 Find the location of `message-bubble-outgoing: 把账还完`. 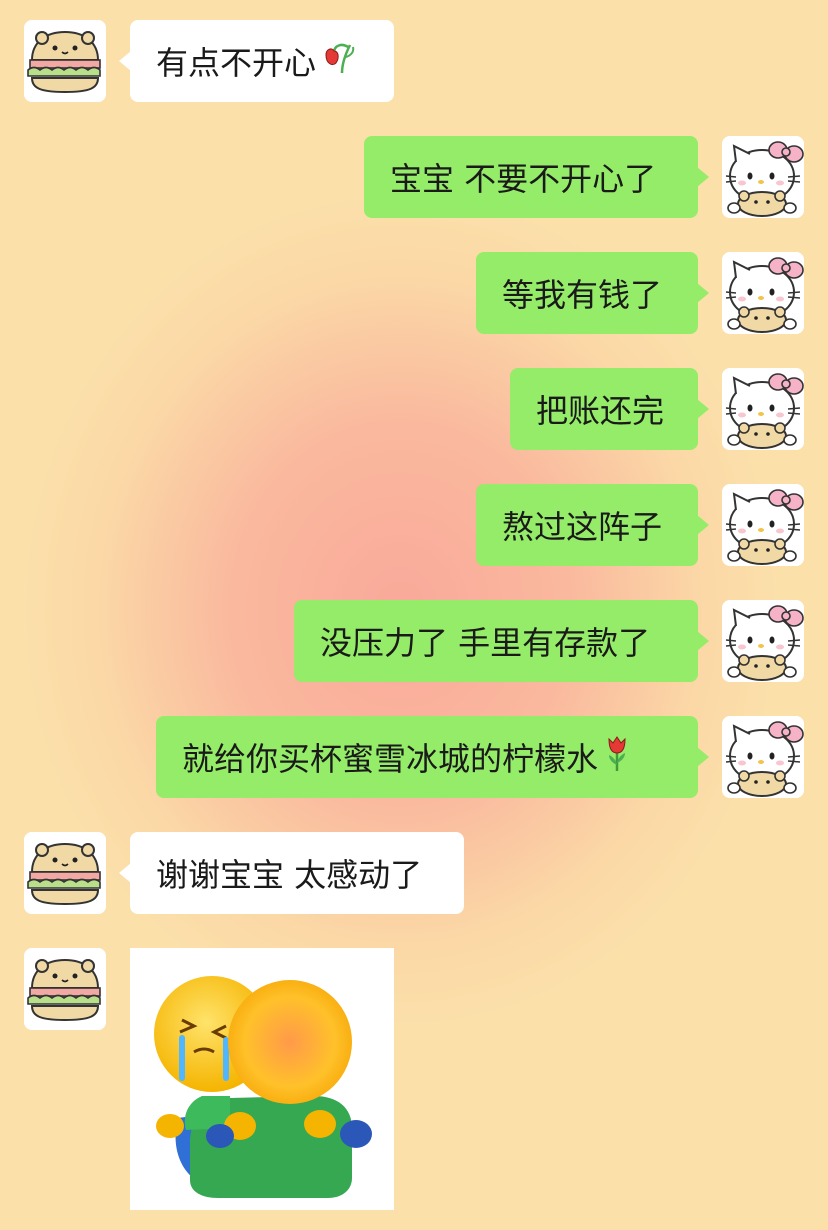

message-bubble-outgoing: 把账还完 is located at coordinates (609, 409).